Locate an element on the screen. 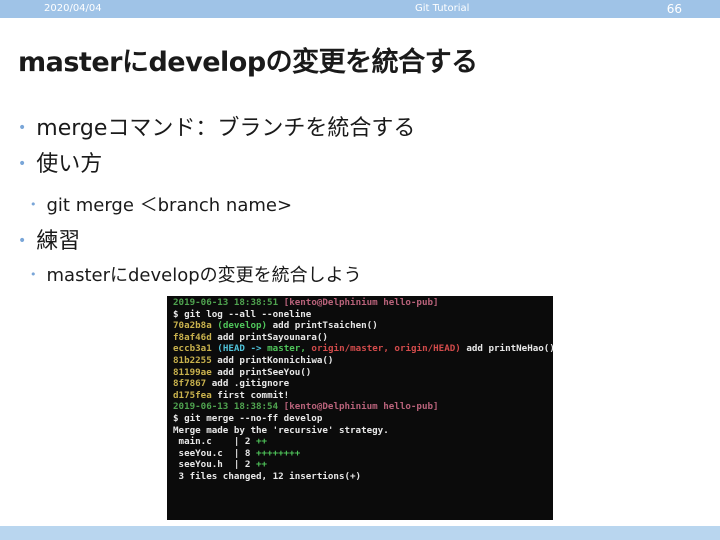 The image size is (720, 540). bullet-practice: • 練習 is located at coordinates (49, 239).